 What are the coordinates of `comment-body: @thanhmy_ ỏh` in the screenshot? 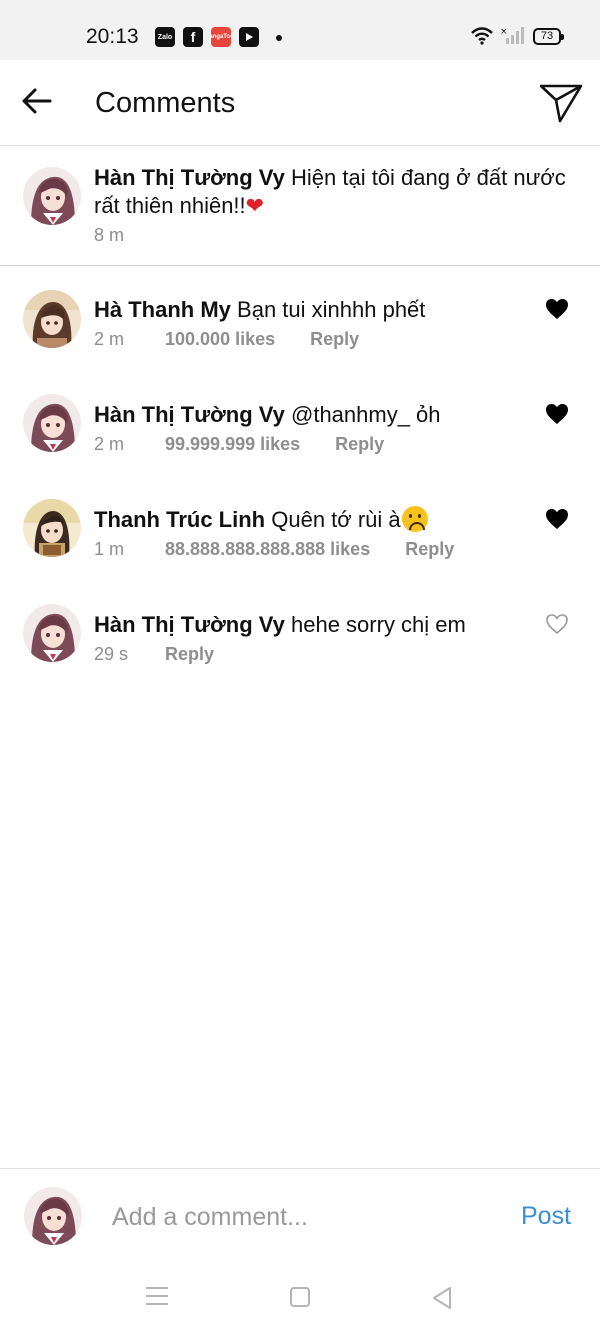 It's located at (366, 414).